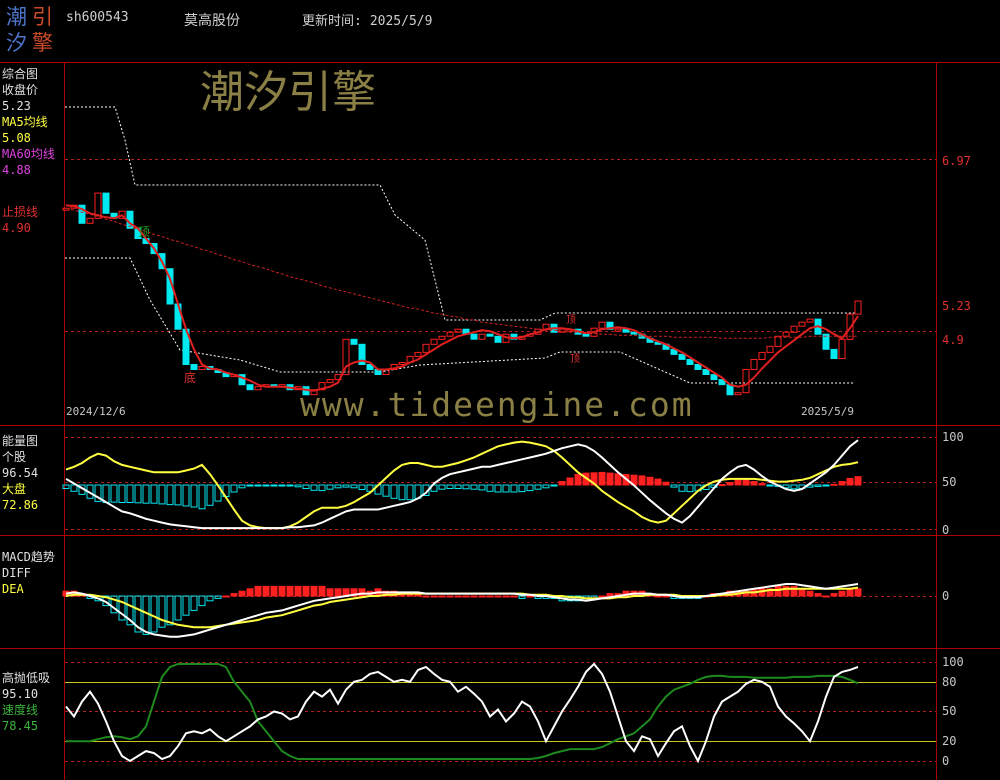 This screenshot has width=1000, height=780. I want to click on axis-label: 4.9, so click(953, 340).